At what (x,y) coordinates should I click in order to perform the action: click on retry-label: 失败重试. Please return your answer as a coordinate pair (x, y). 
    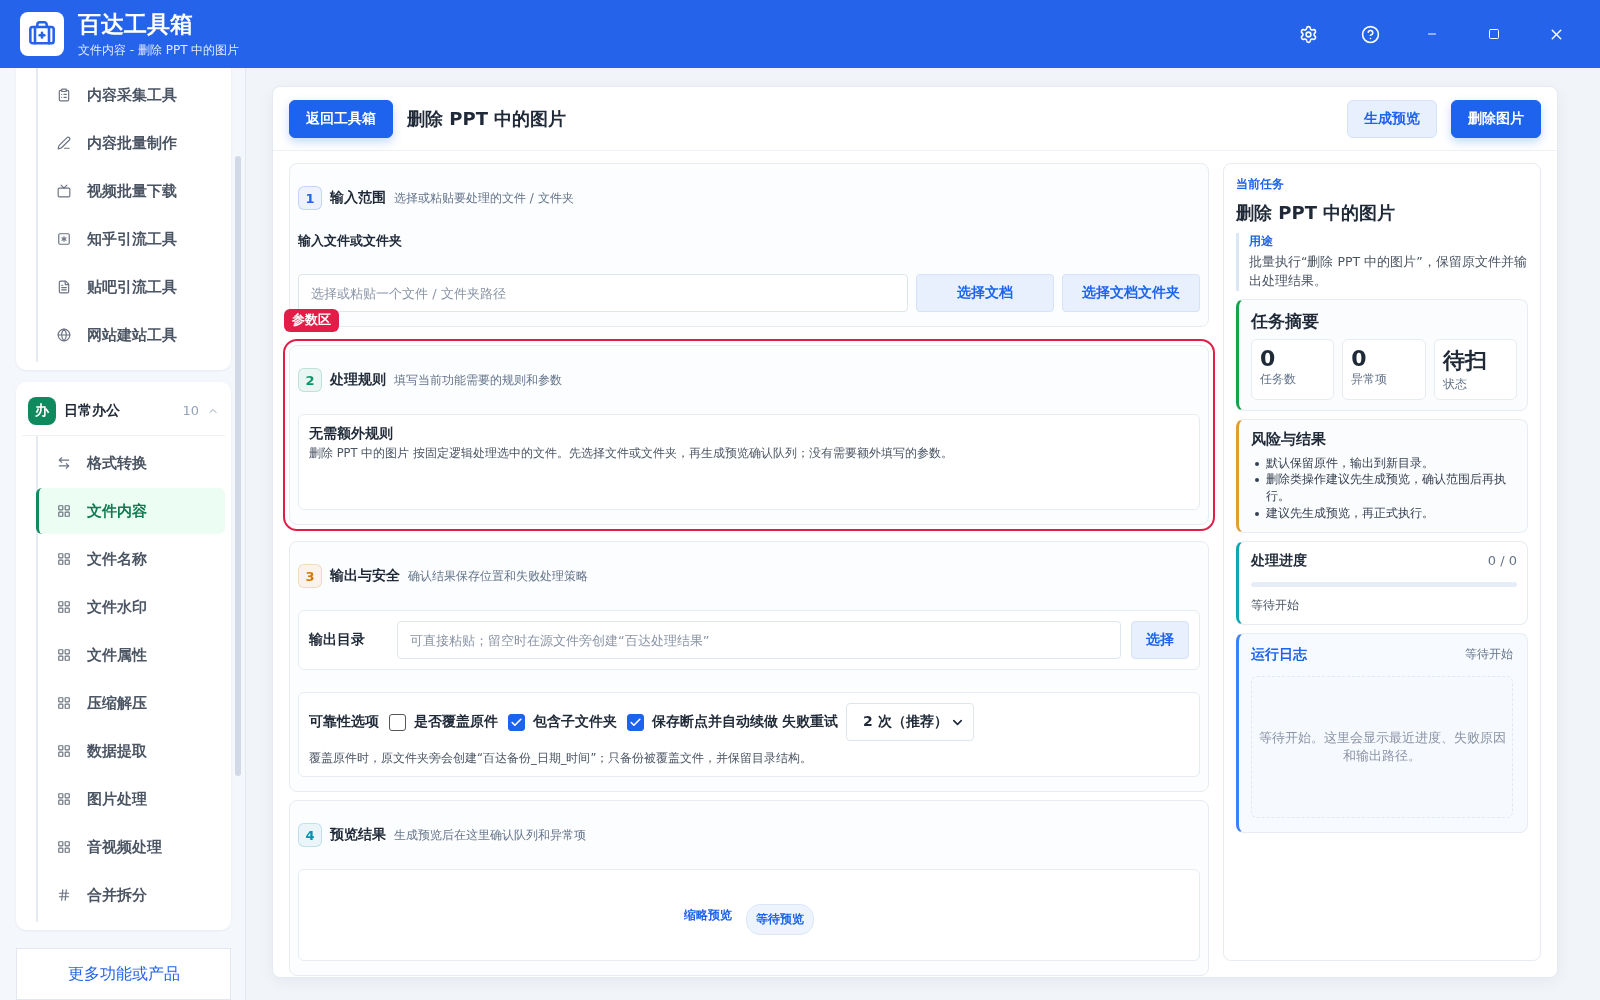
    Looking at the image, I should click on (810, 722).